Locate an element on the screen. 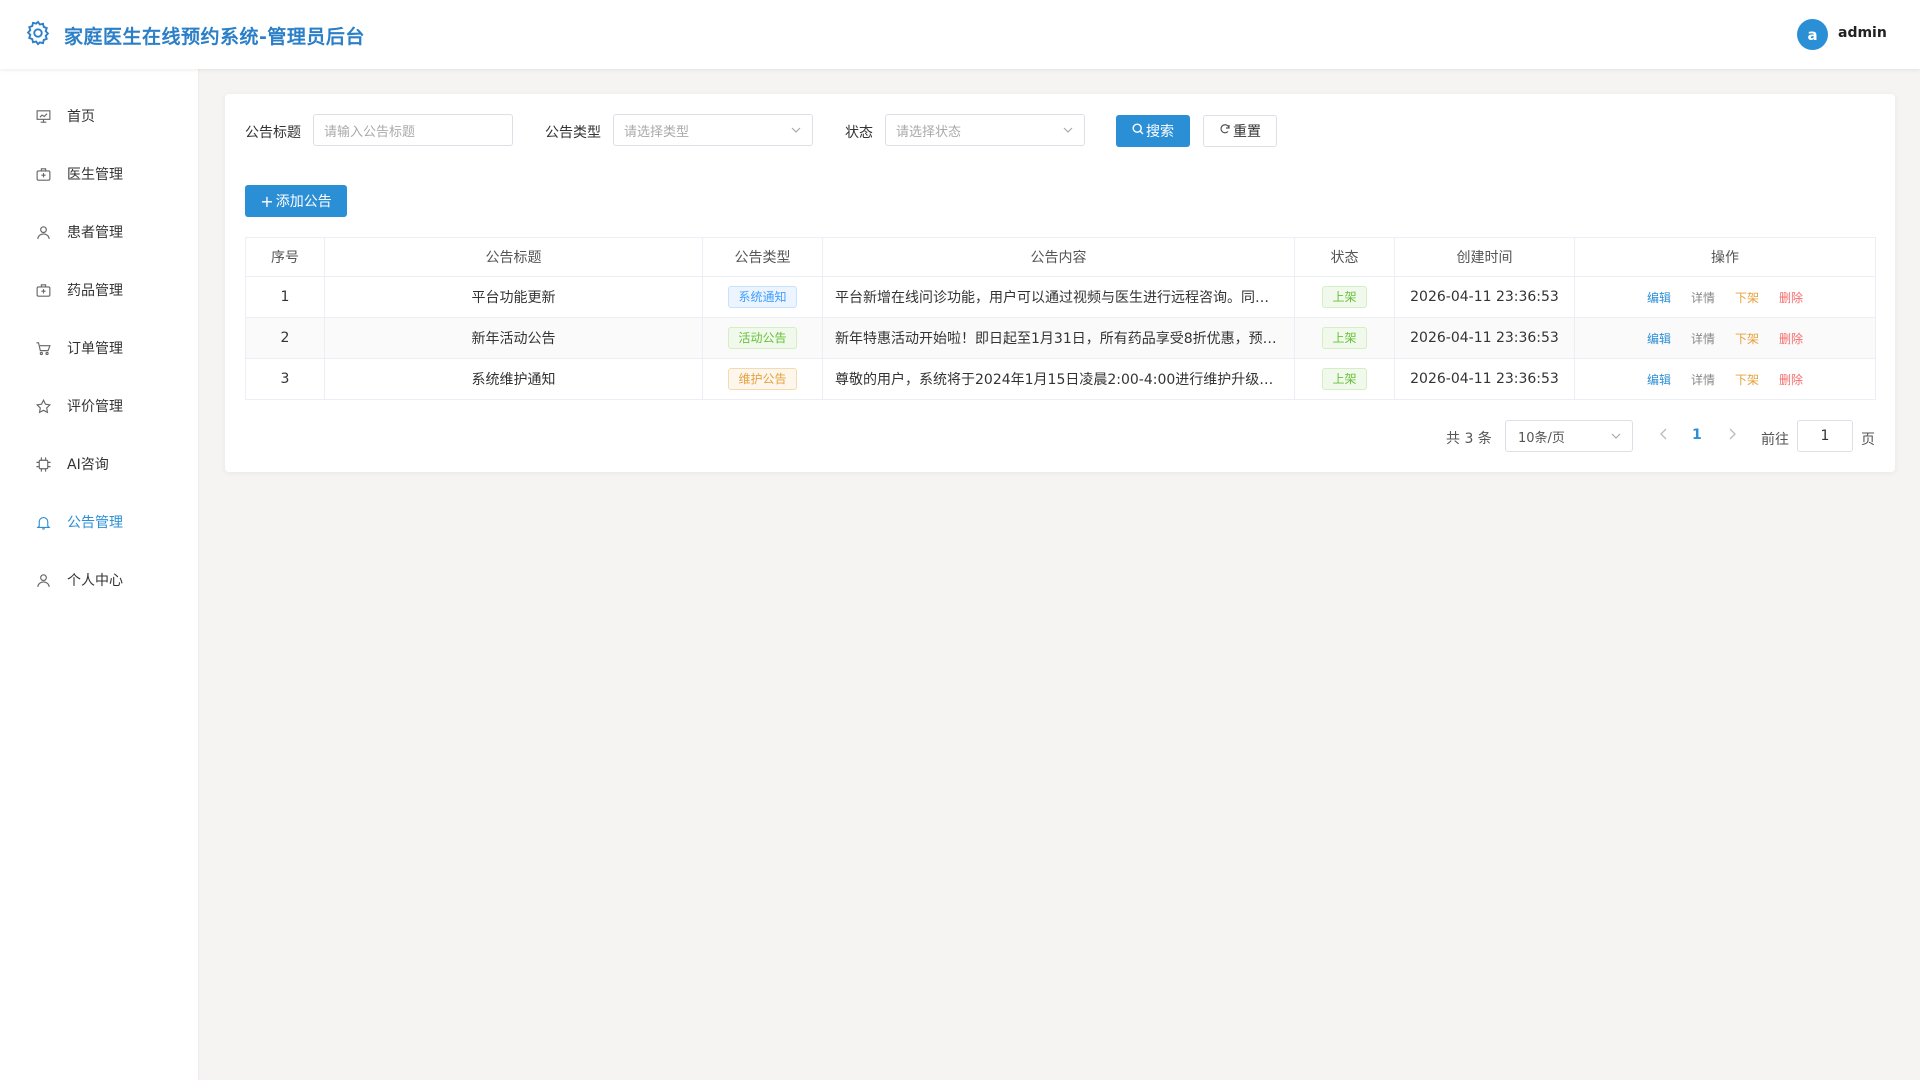 The width and height of the screenshot is (1920, 1080). plus-icon: + is located at coordinates (267, 201).